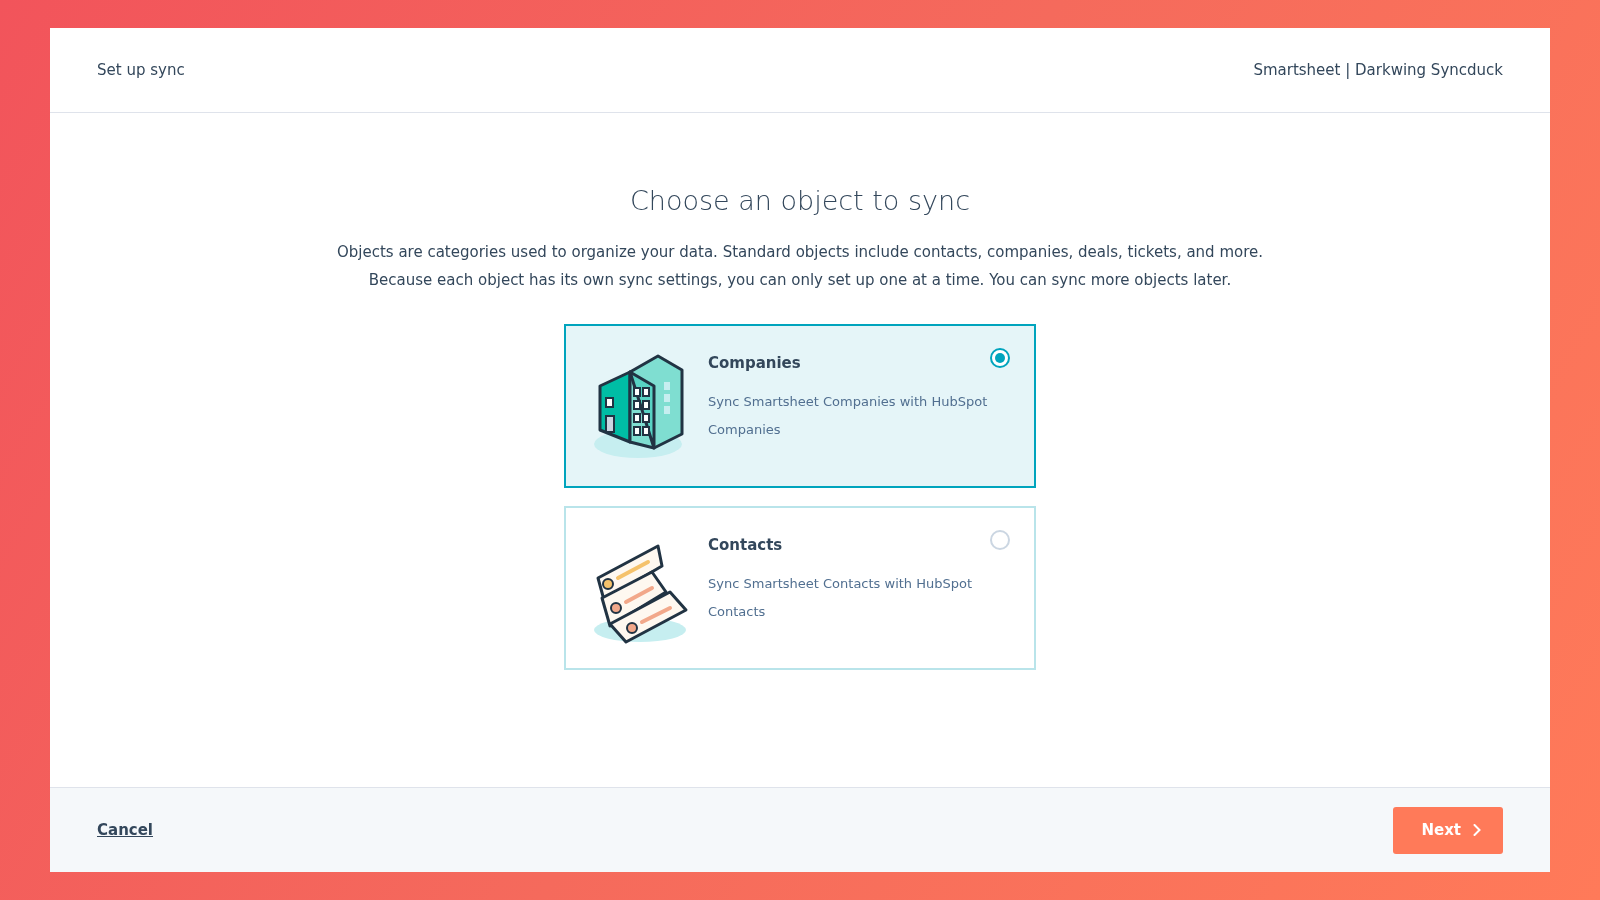 The width and height of the screenshot is (1600, 900). I want to click on account-name: Smartsheet | Darkwing Syncduck, so click(1378, 70).